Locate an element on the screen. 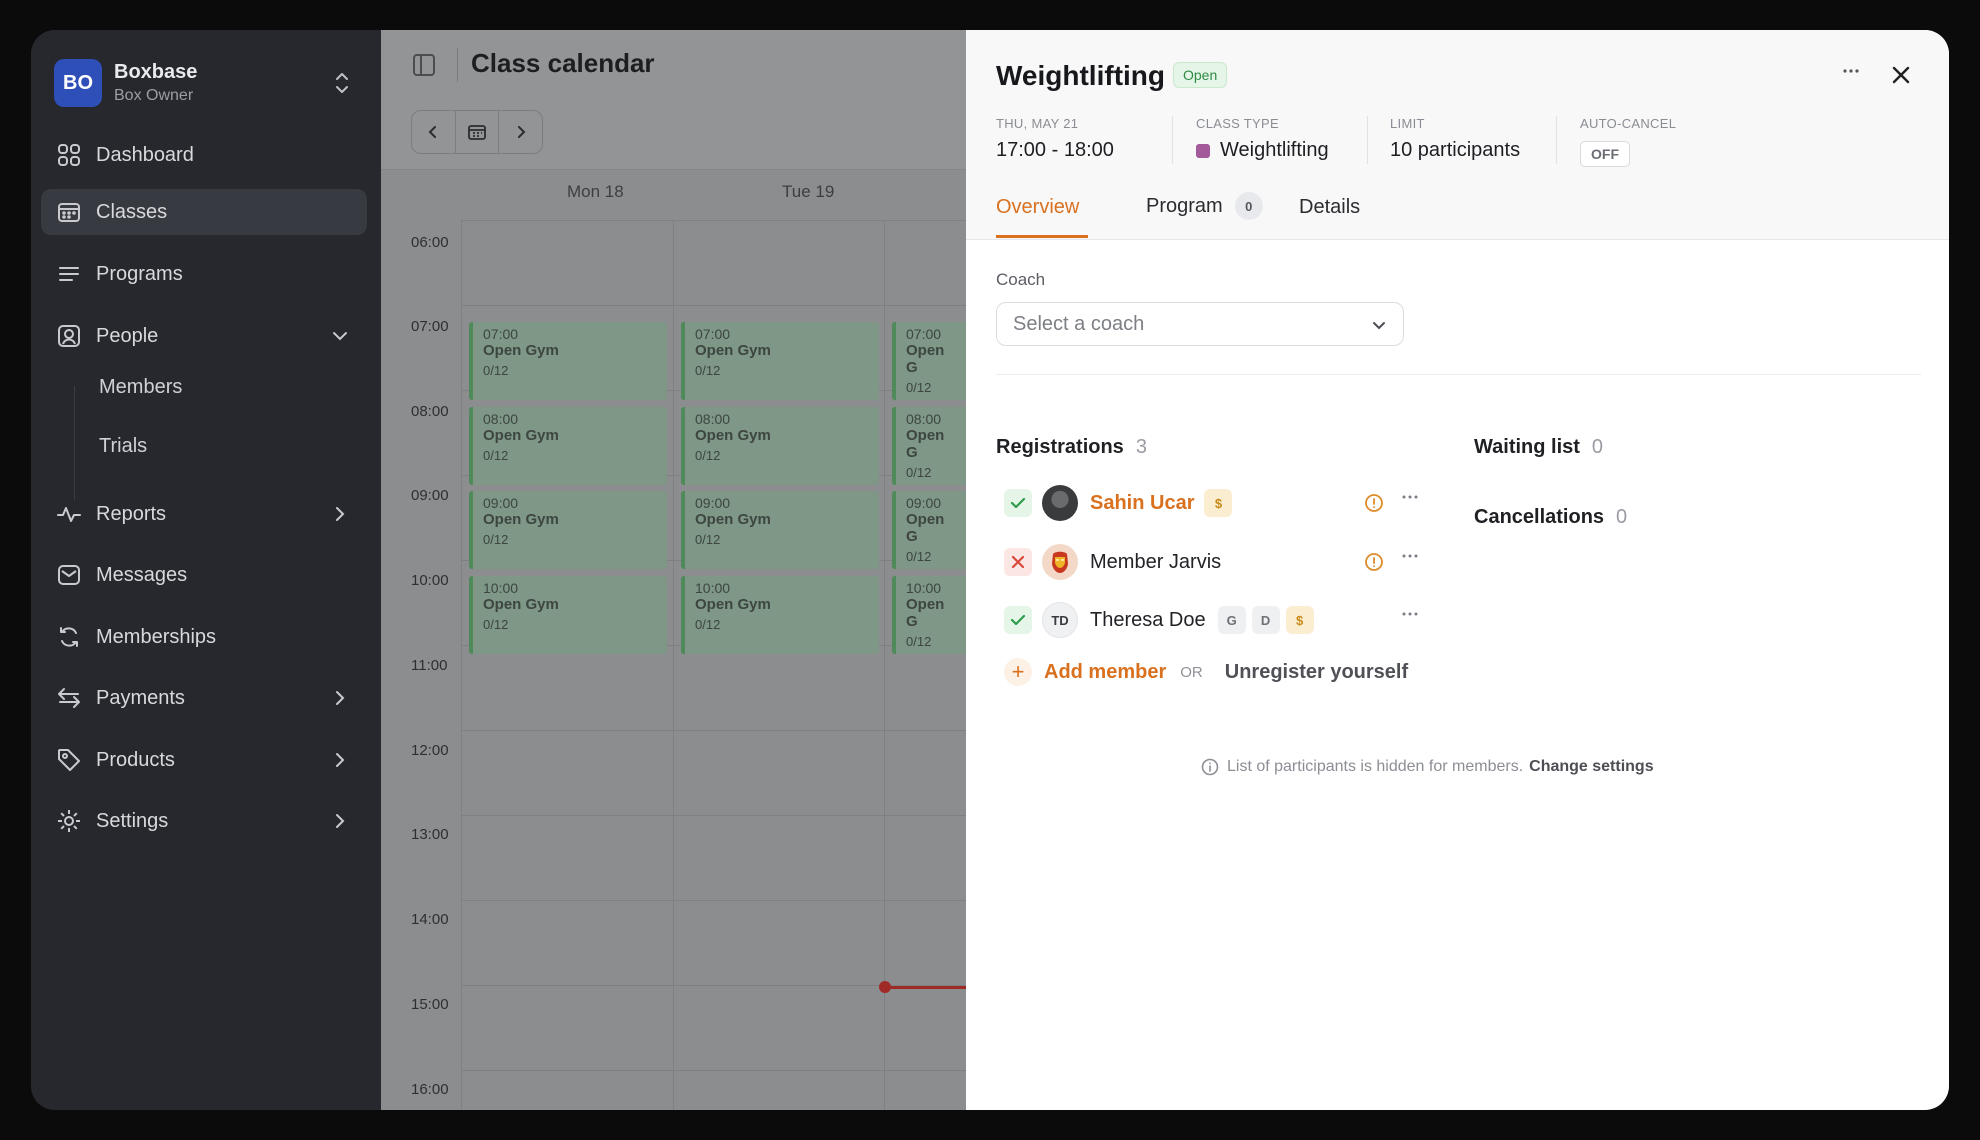  member-name: Theresa Doe is located at coordinates (1148, 620).